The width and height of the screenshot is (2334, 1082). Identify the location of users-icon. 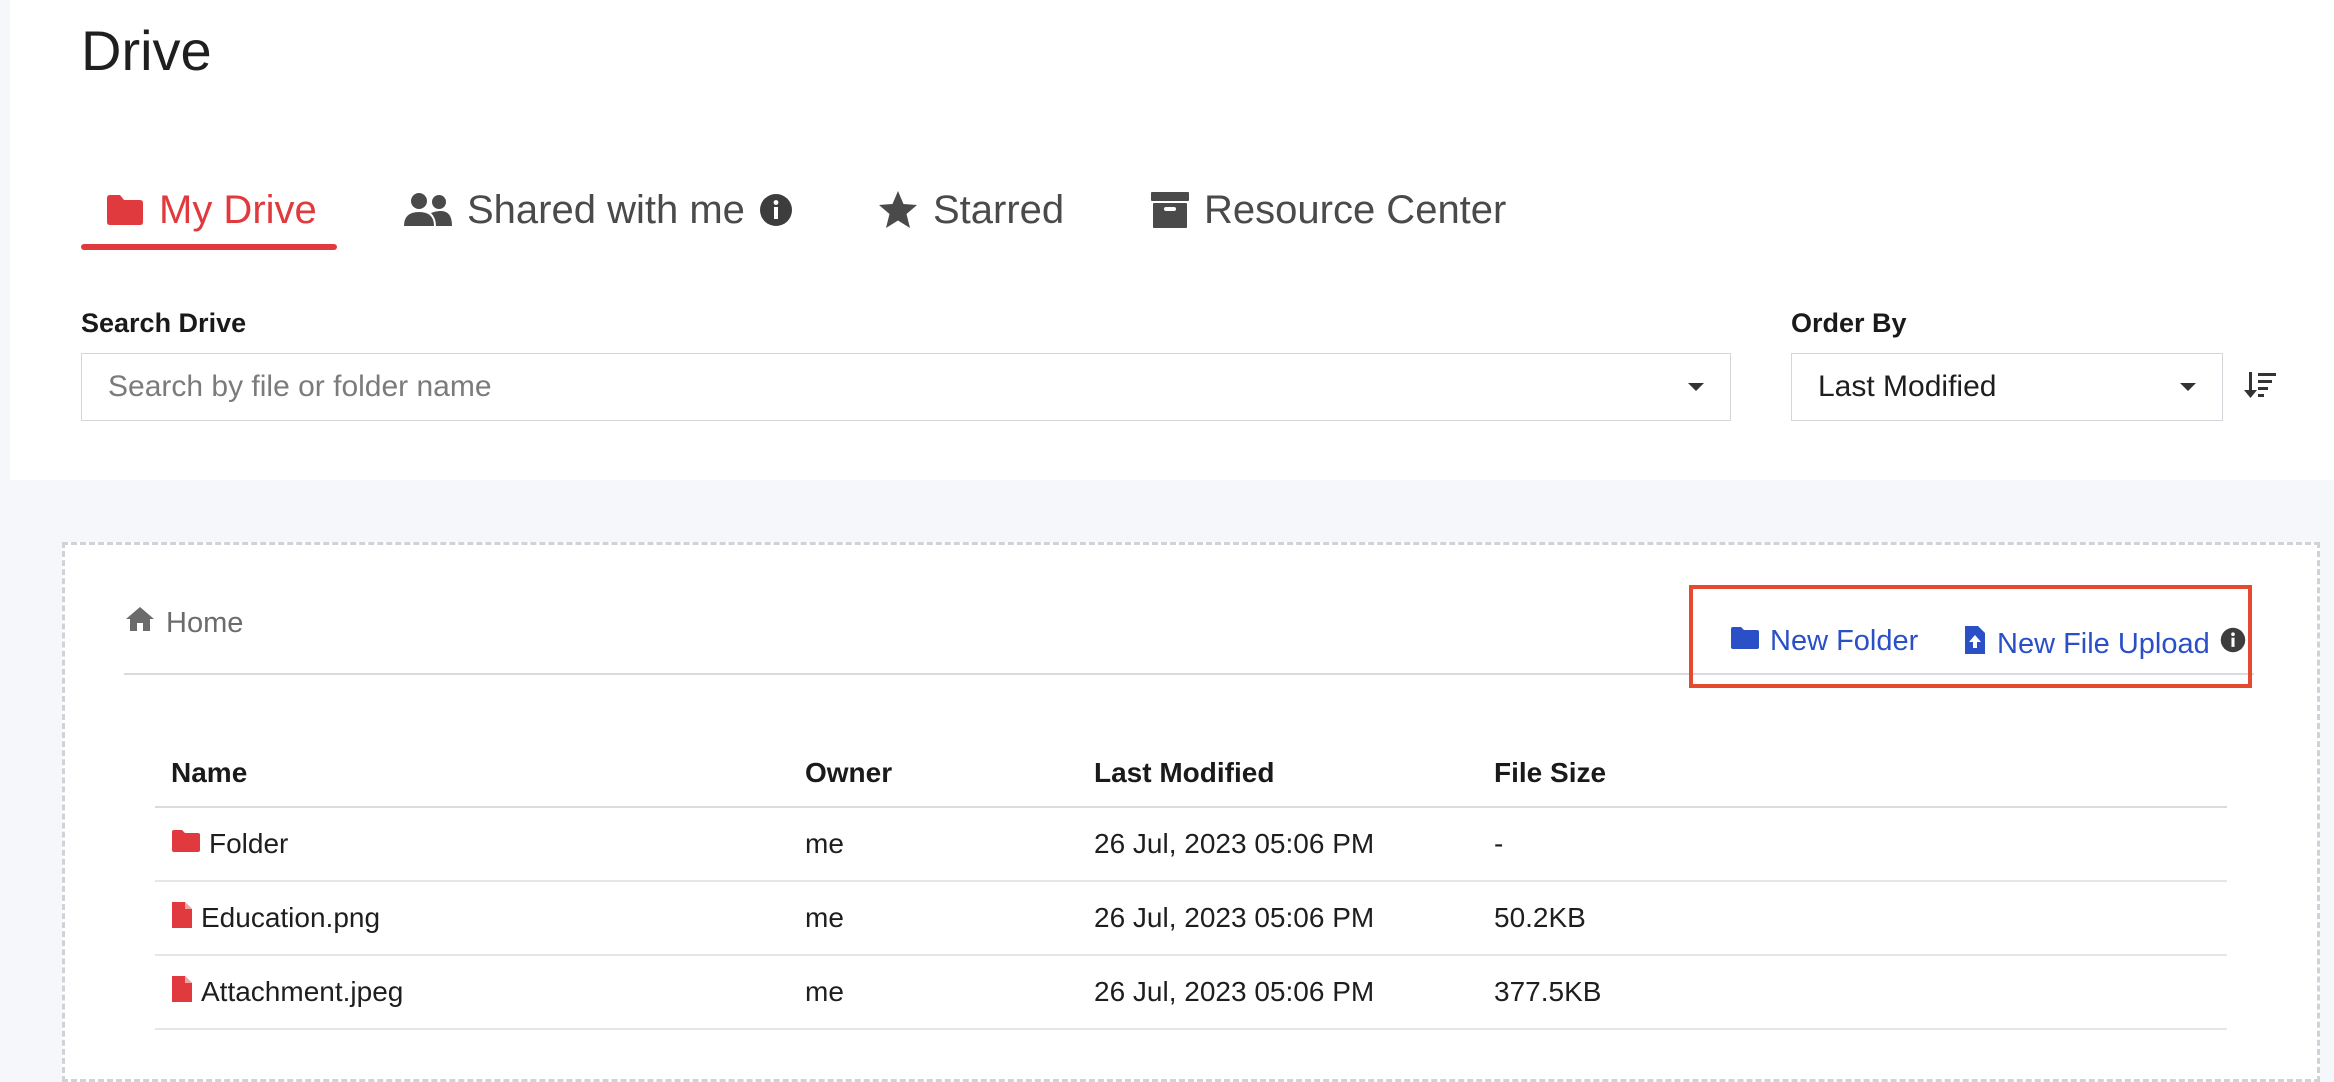
(428, 210).